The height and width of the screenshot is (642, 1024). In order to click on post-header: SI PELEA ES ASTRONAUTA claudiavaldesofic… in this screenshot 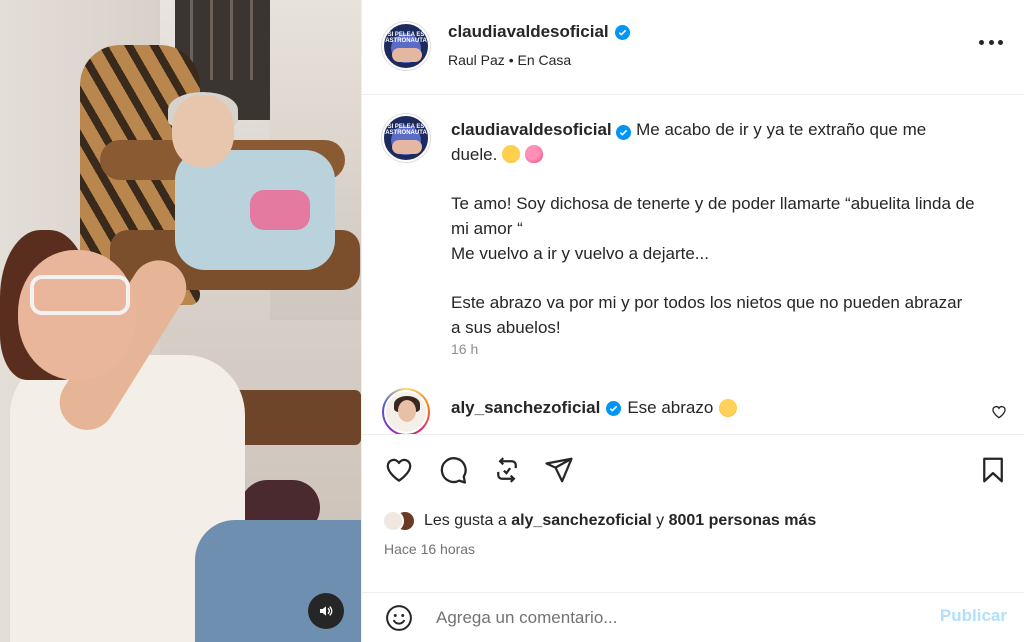, I will do `click(693, 47)`.